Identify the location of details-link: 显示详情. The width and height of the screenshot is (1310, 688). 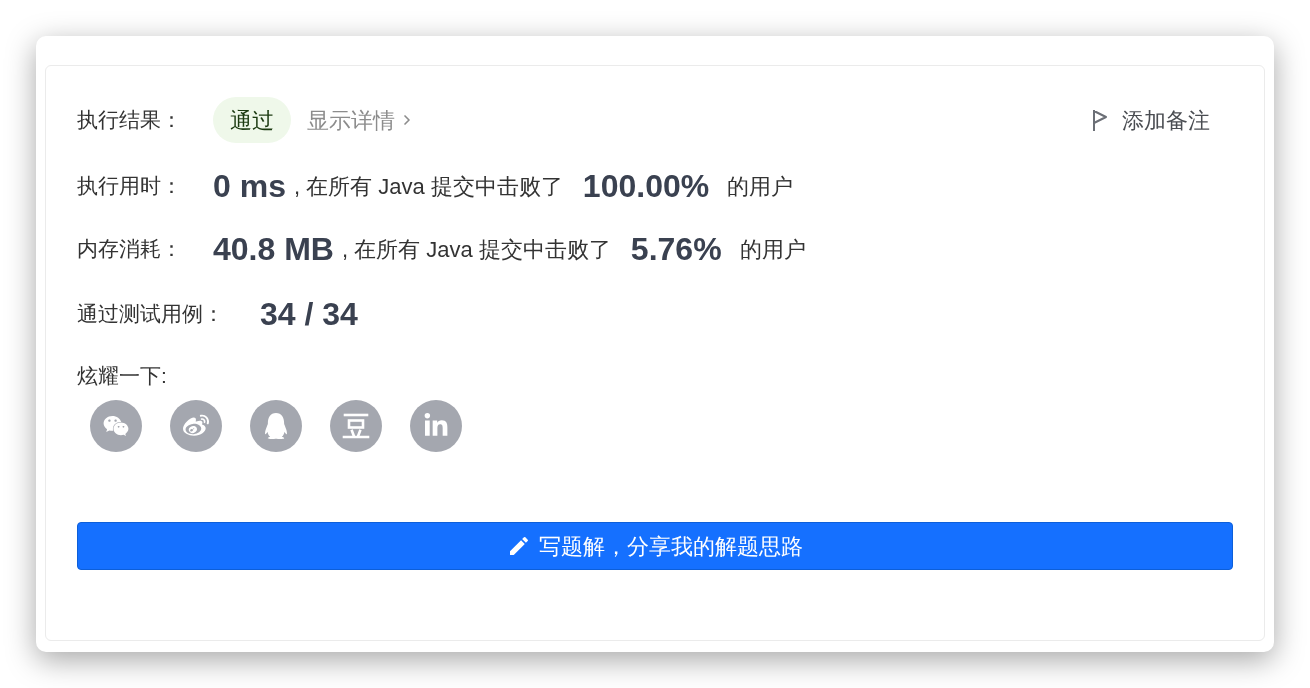
(361, 120).